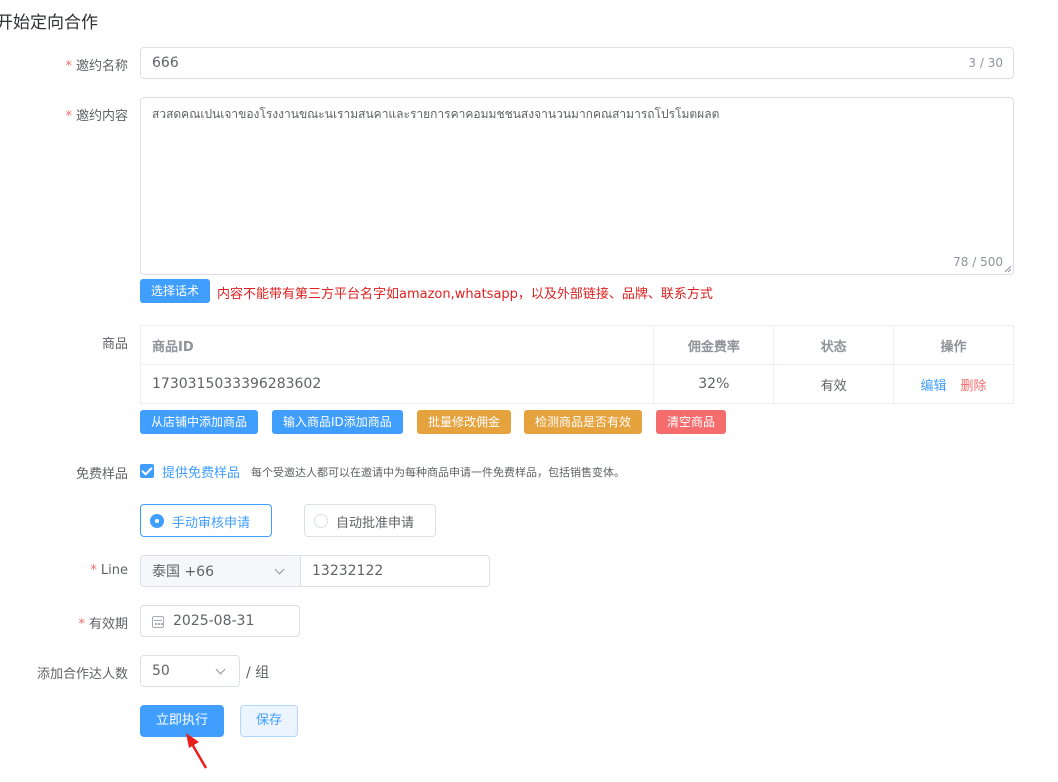 This screenshot has height=782, width=1058. What do you see at coordinates (397, 345) in the screenshot?
I see `col-goods-id: 商品ID` at bounding box center [397, 345].